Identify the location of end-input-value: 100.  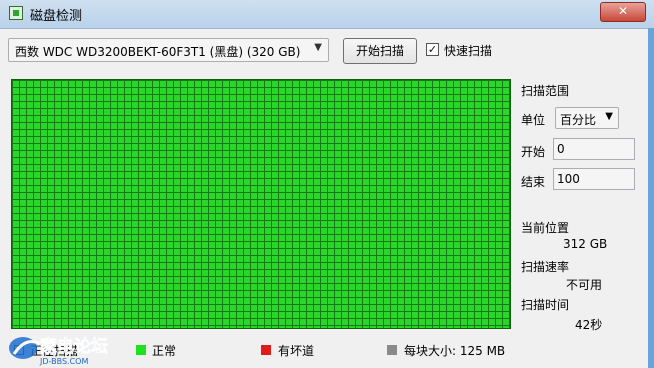
(568, 179).